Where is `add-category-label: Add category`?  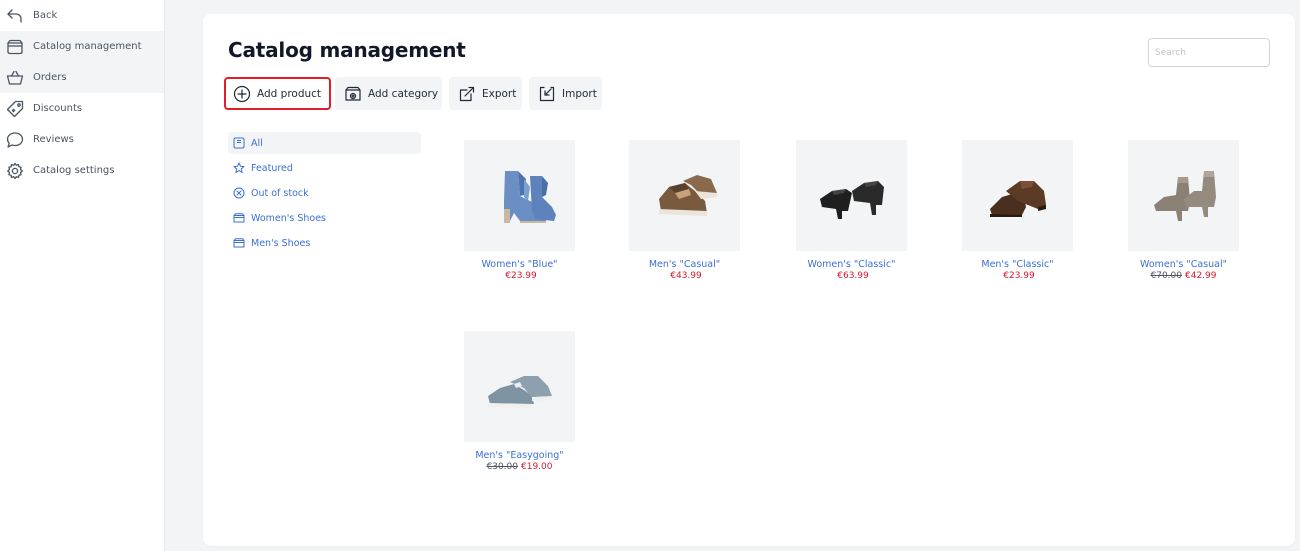
add-category-label: Add category is located at coordinates (403, 93).